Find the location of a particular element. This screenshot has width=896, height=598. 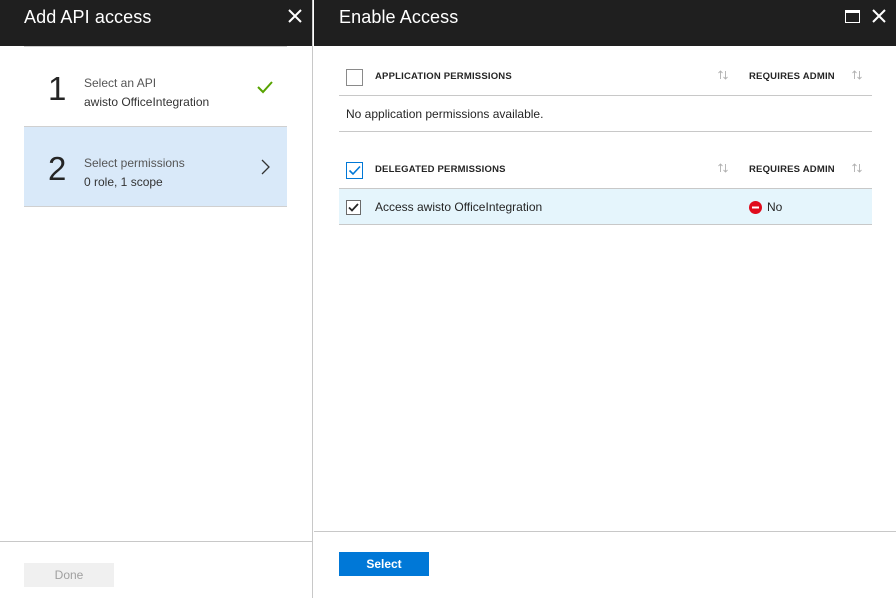

requires-admin-value: No is located at coordinates (775, 207).